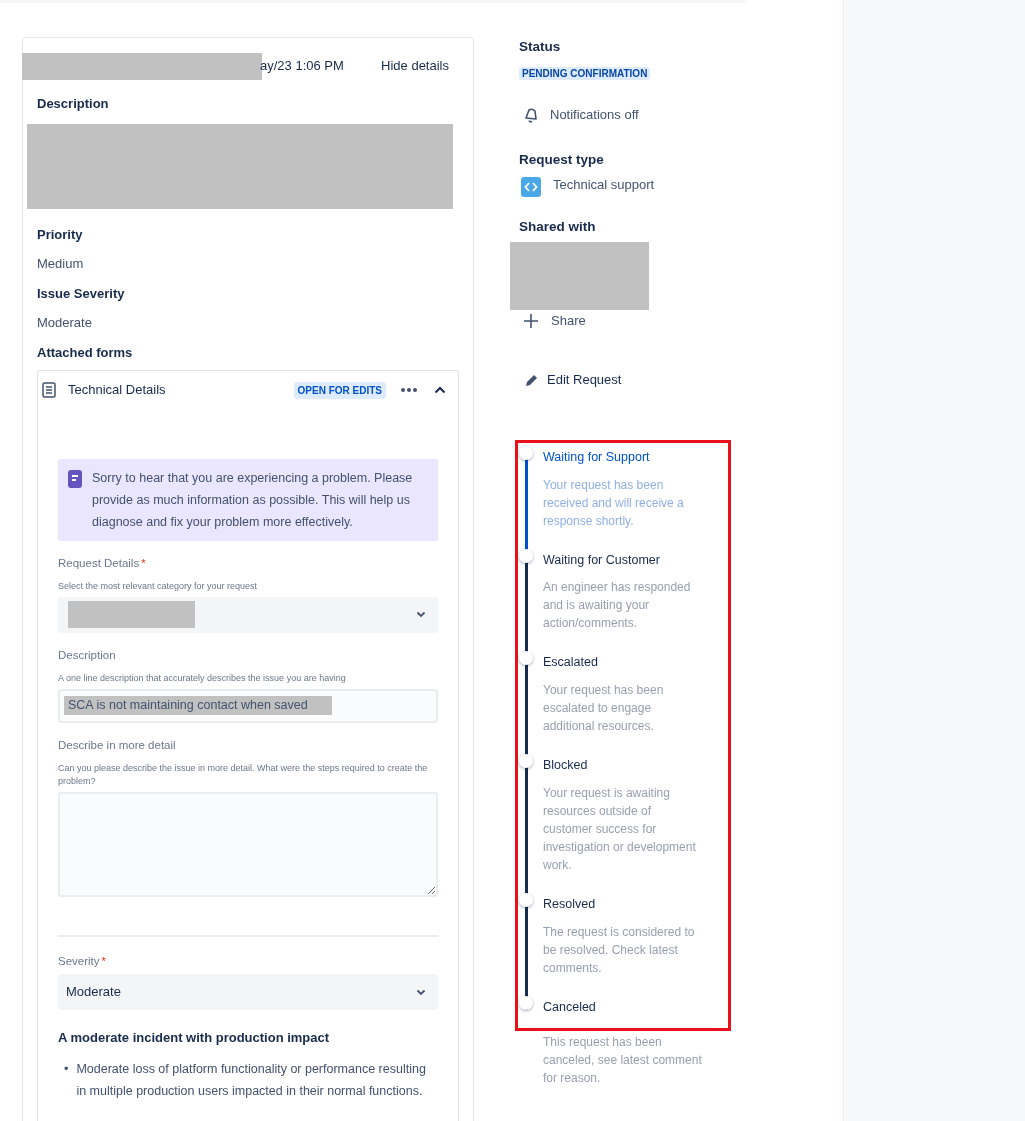 This screenshot has height=1121, width=1025. Describe the element at coordinates (65, 323) in the screenshot. I see `field-value: Moderate` at that location.